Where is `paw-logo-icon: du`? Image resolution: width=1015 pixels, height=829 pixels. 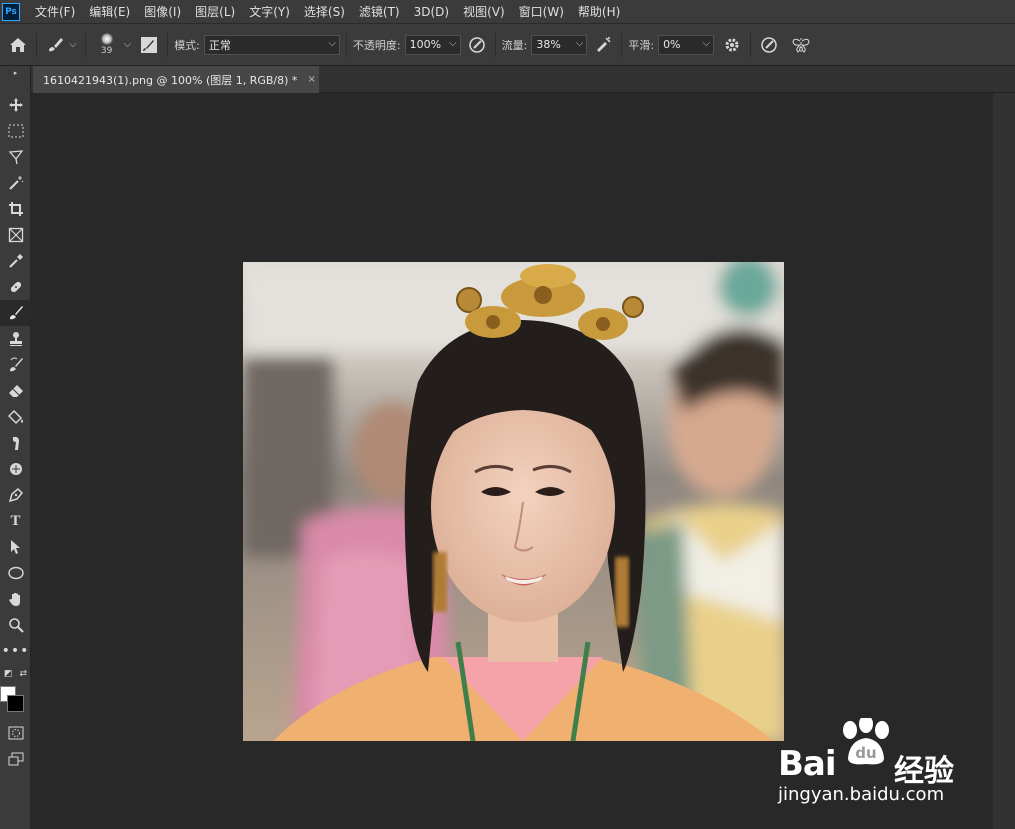
paw-logo-icon: du is located at coordinates (866, 741).